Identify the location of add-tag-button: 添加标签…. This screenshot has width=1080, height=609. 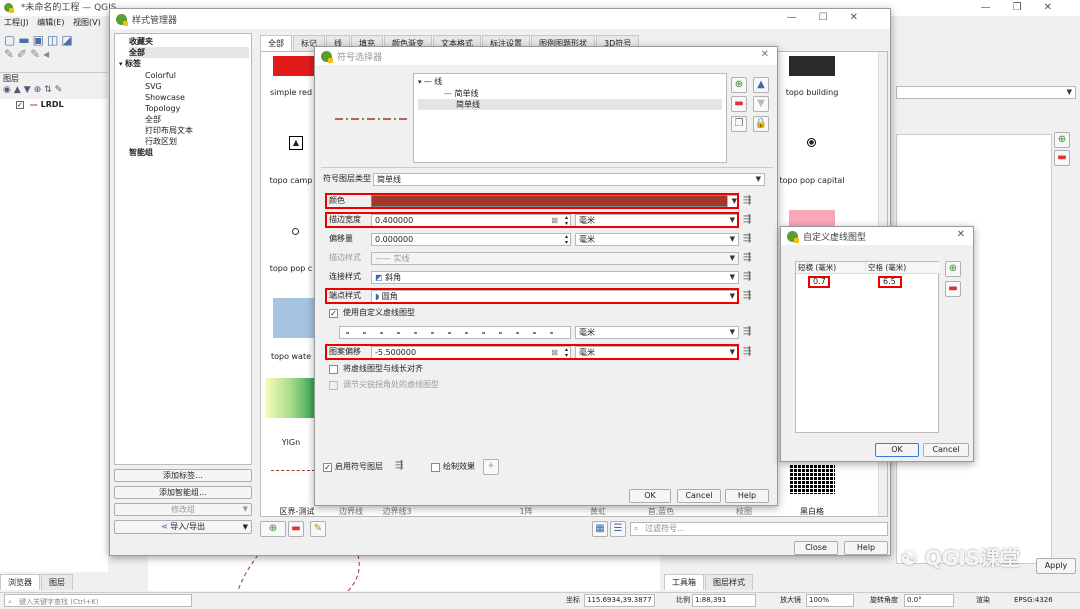
(183, 475).